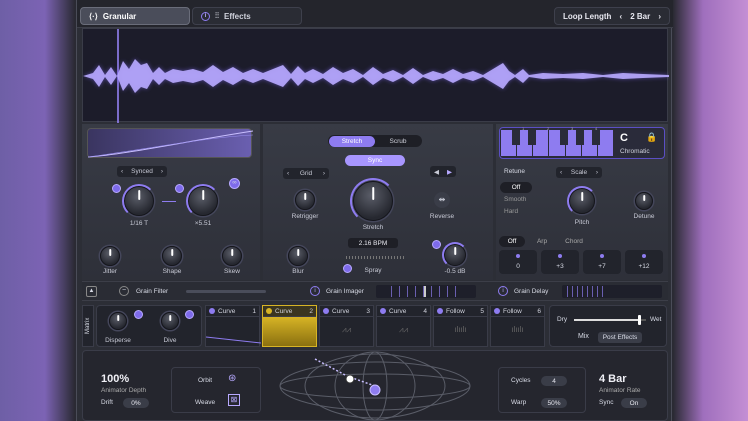  I want to click on key-f-sharp, so click(564, 137).